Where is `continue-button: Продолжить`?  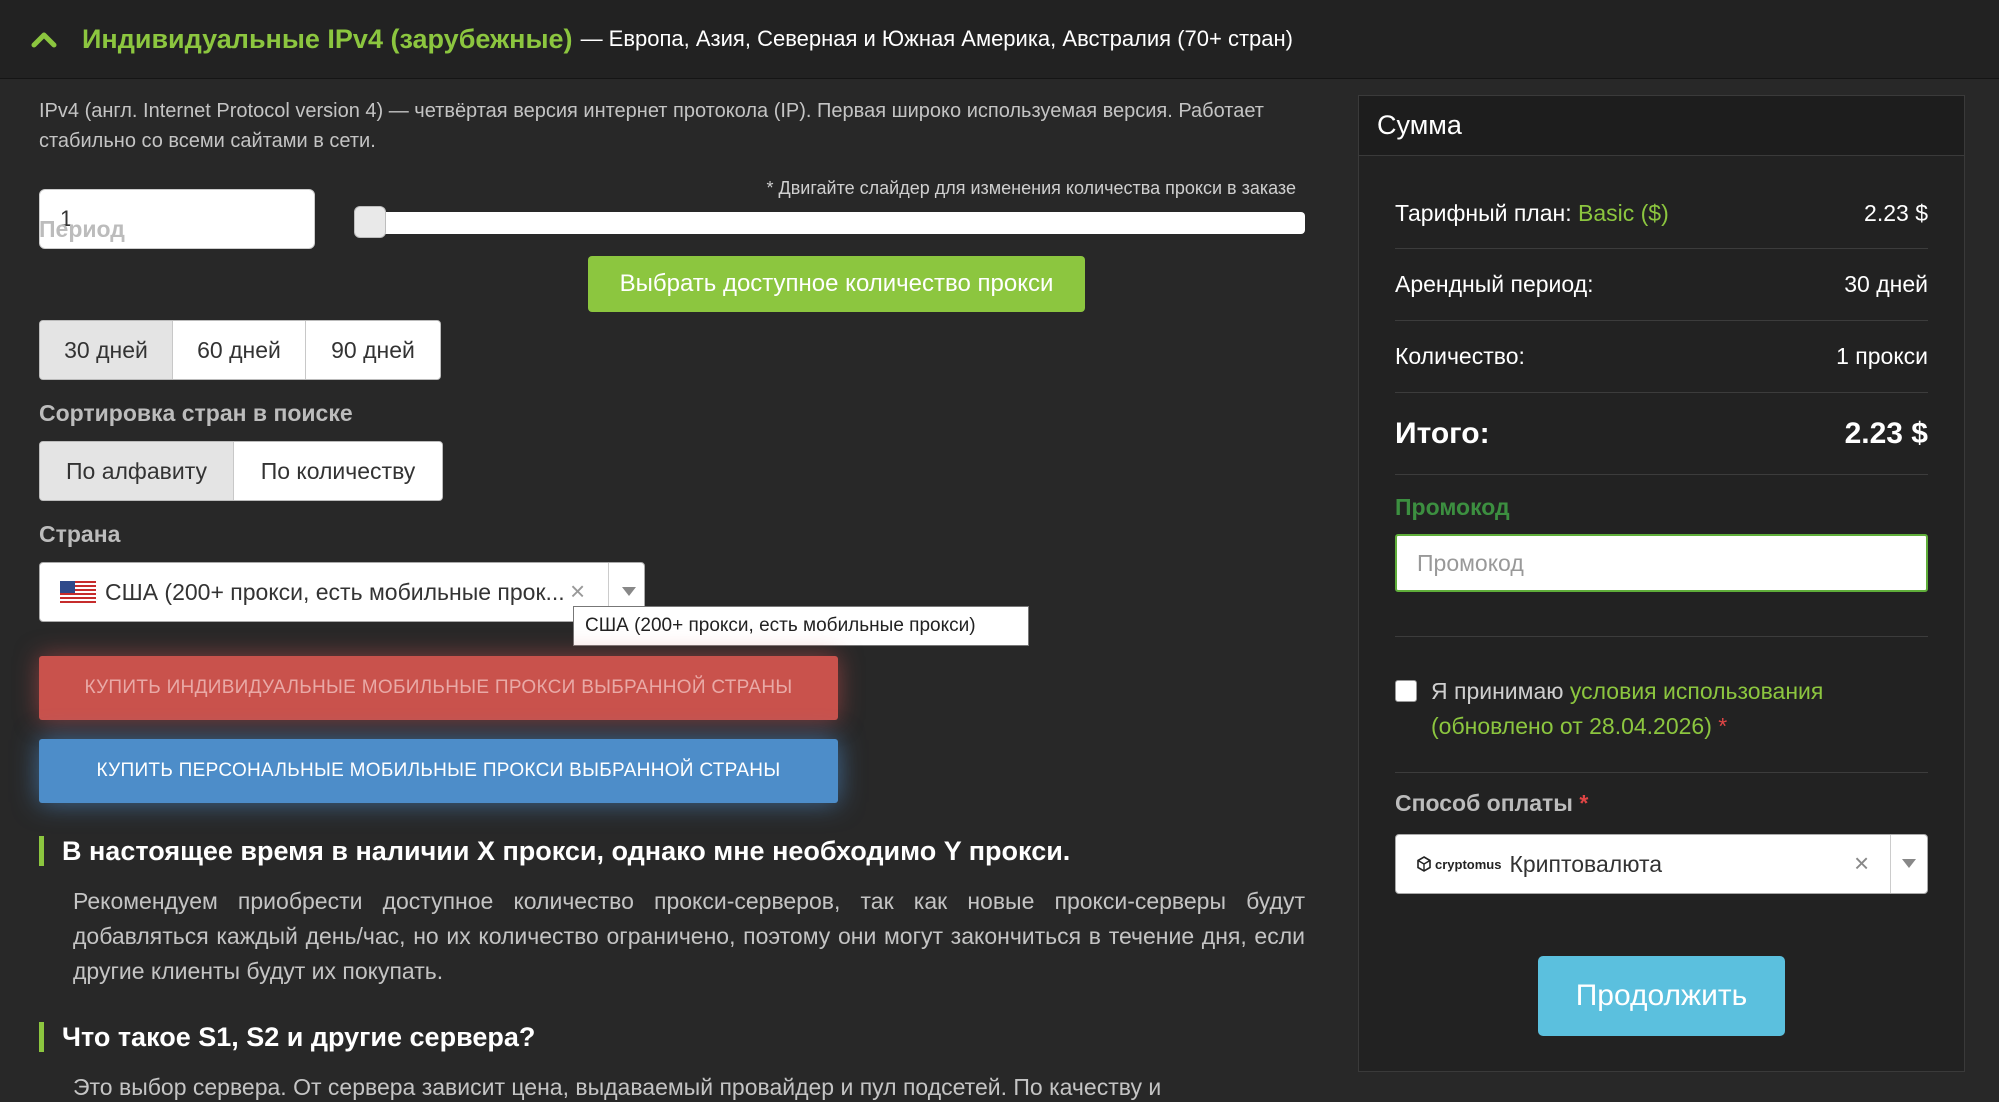
continue-button: Продолжить is located at coordinates (1661, 996).